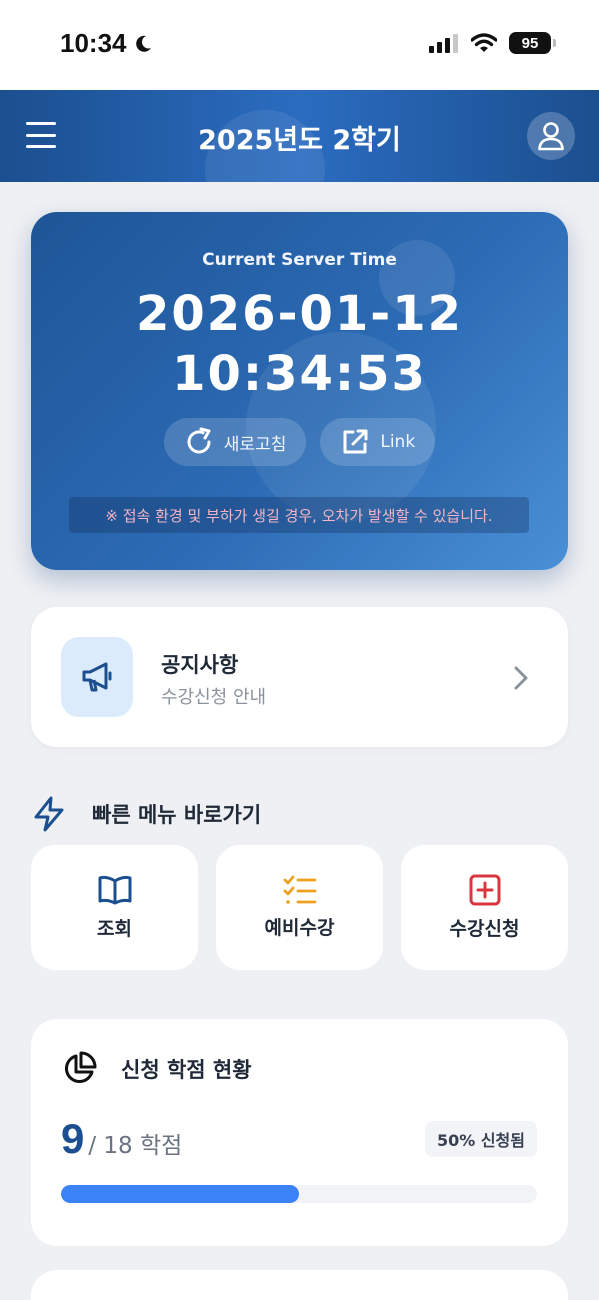  Describe the element at coordinates (299, 928) in the screenshot. I see `quick-menu-pre-registration-label: 예비수강` at that location.